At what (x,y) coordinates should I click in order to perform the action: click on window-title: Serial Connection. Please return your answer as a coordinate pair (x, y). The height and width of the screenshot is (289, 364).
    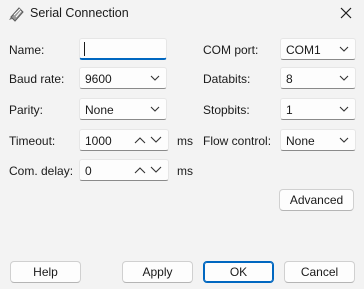
    Looking at the image, I should click on (79, 13).